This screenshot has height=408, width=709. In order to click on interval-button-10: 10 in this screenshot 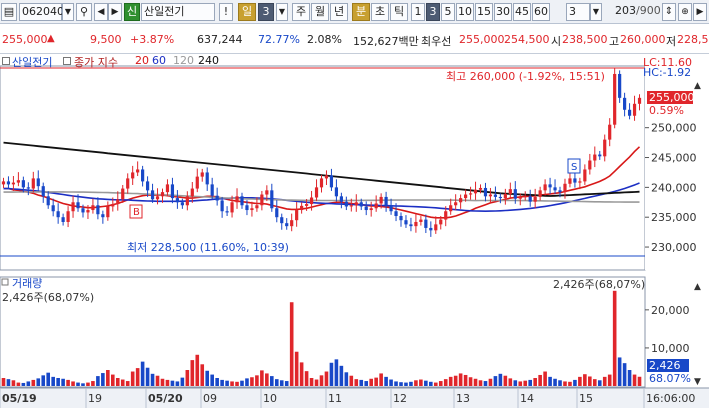, I will do `click(465, 12)`.